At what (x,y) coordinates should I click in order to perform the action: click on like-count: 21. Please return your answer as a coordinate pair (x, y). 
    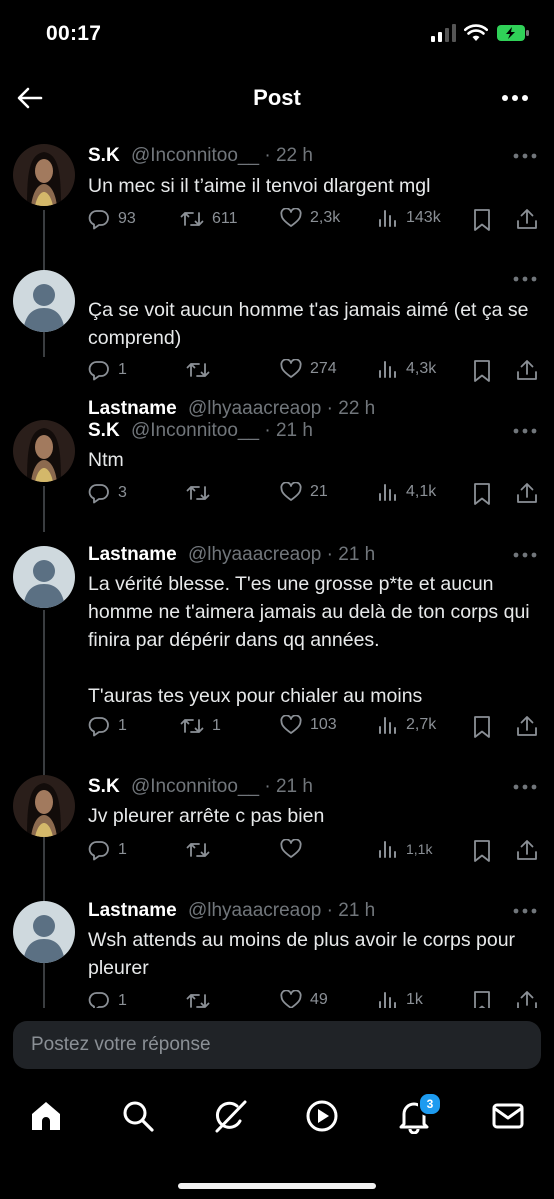
    Looking at the image, I should click on (319, 491).